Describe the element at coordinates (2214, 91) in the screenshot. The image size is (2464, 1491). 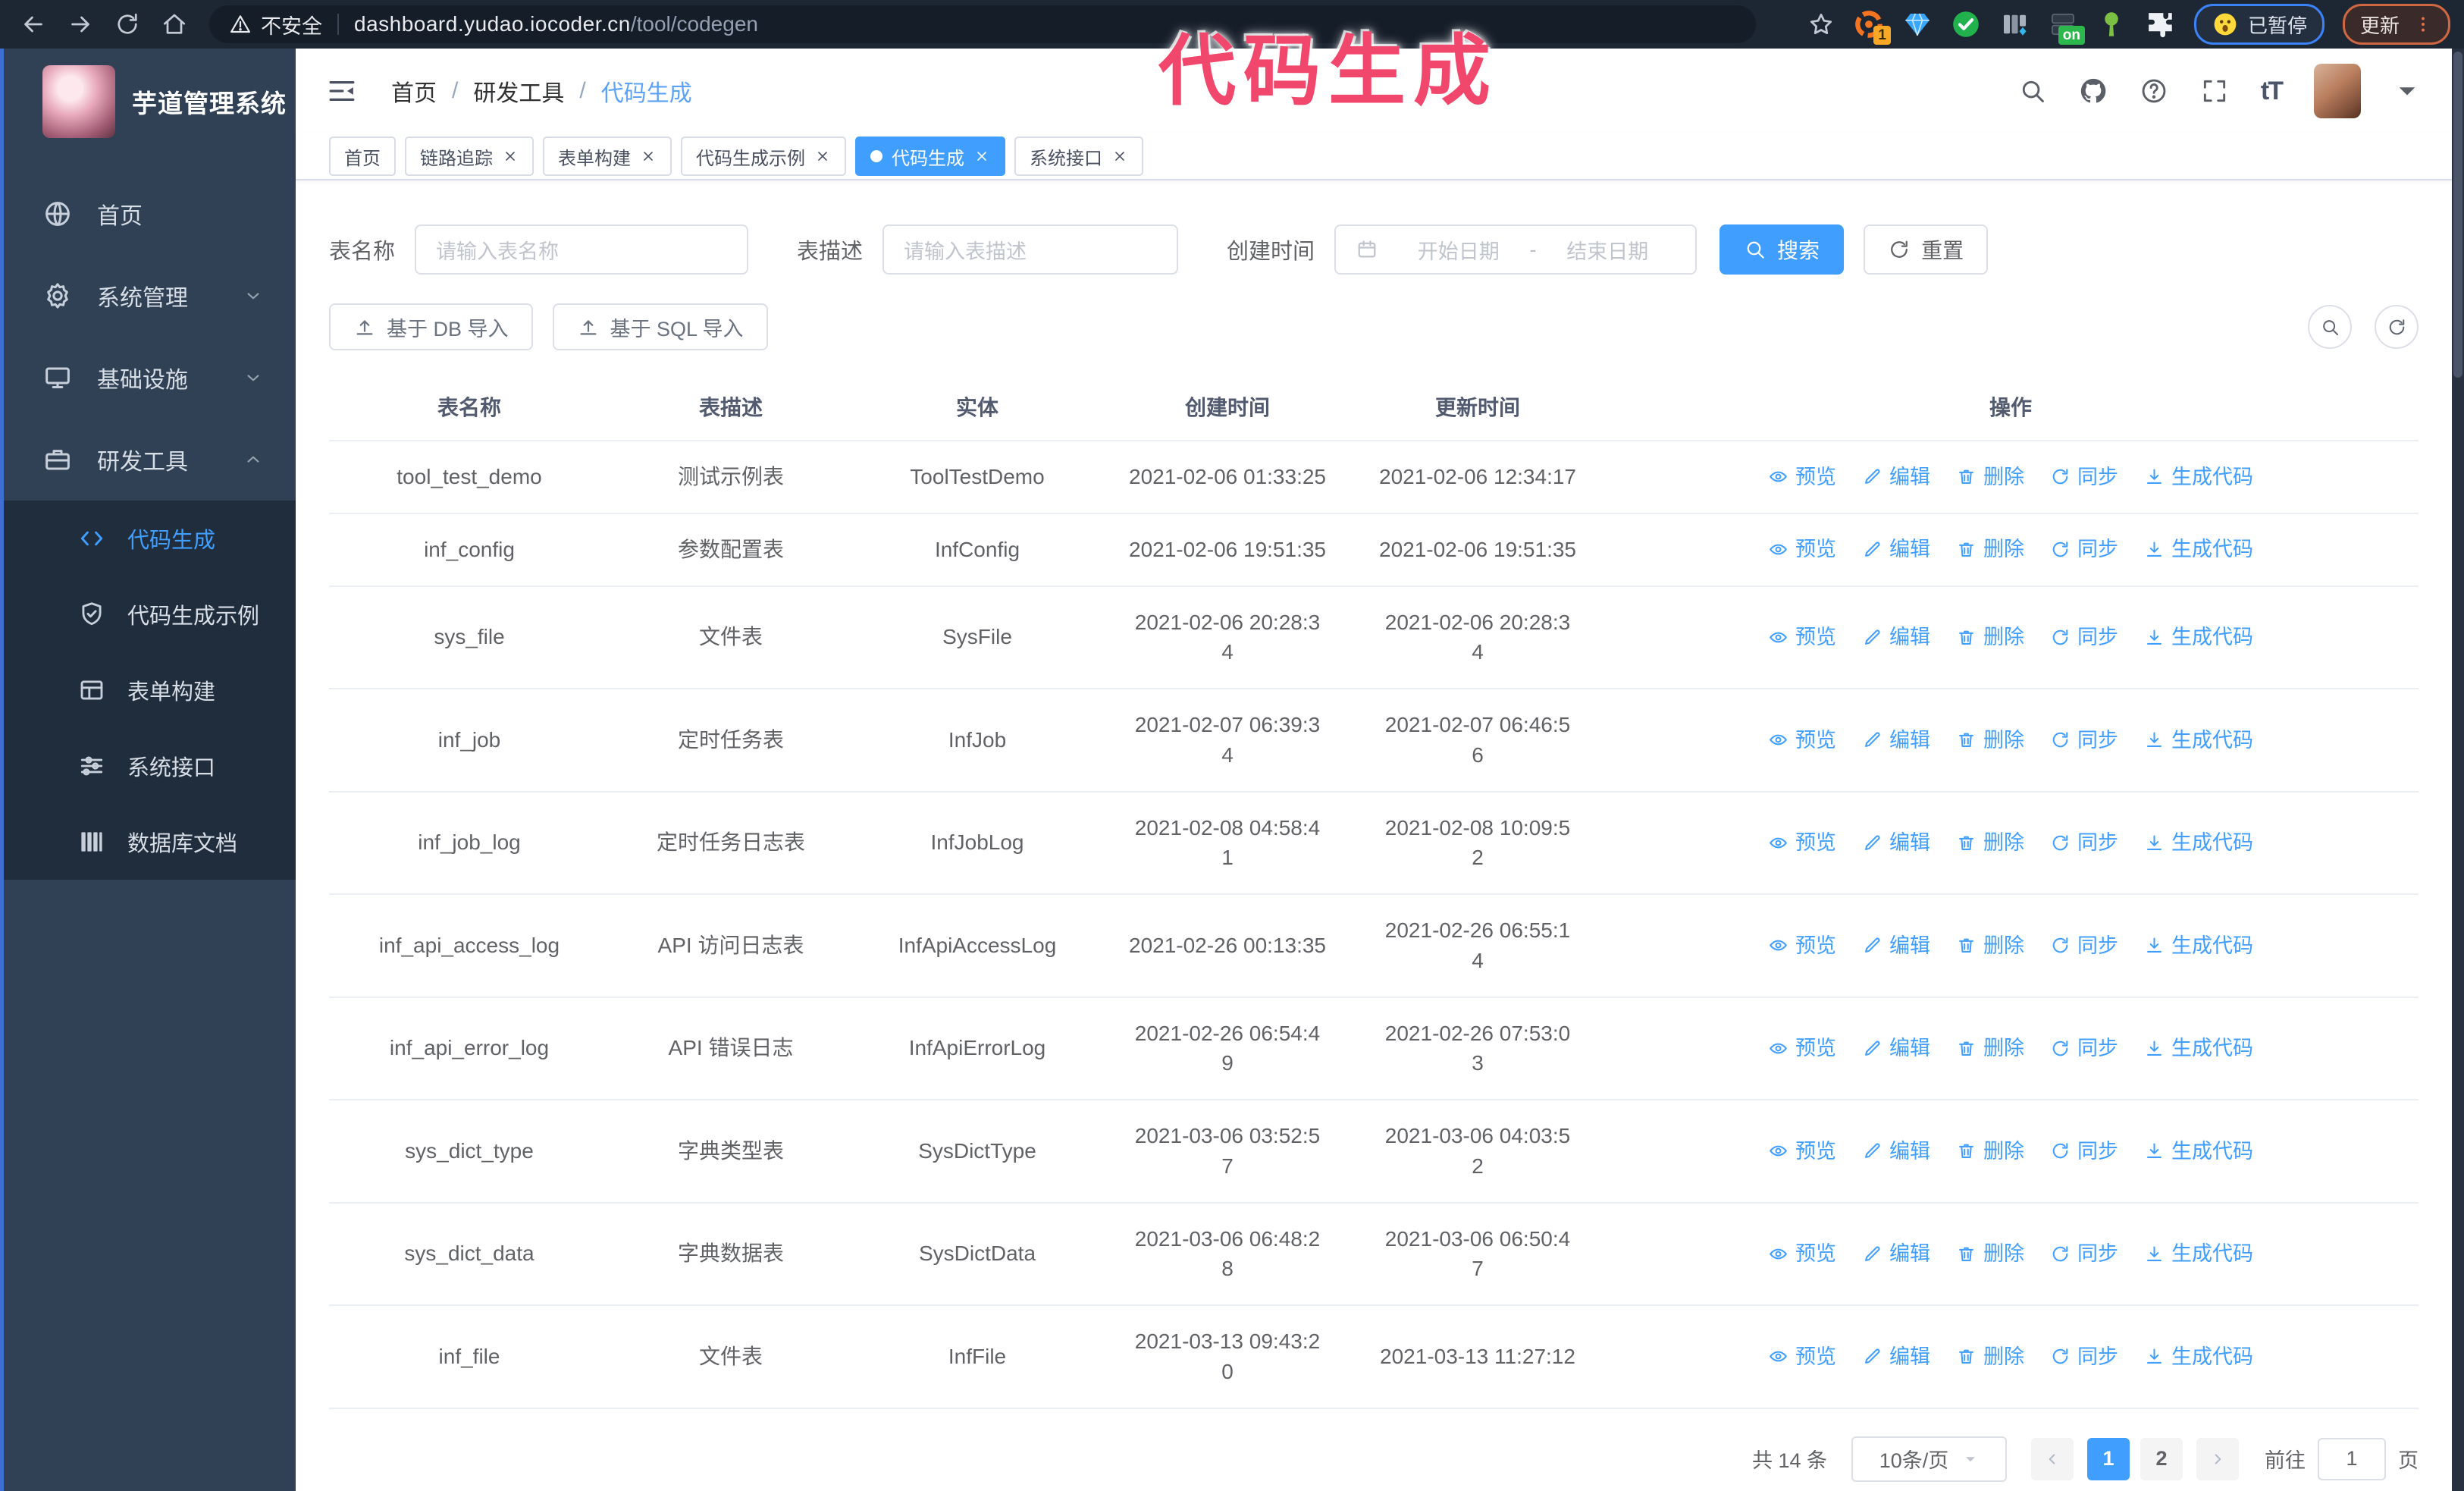
I see `fullscreen-icon` at that location.